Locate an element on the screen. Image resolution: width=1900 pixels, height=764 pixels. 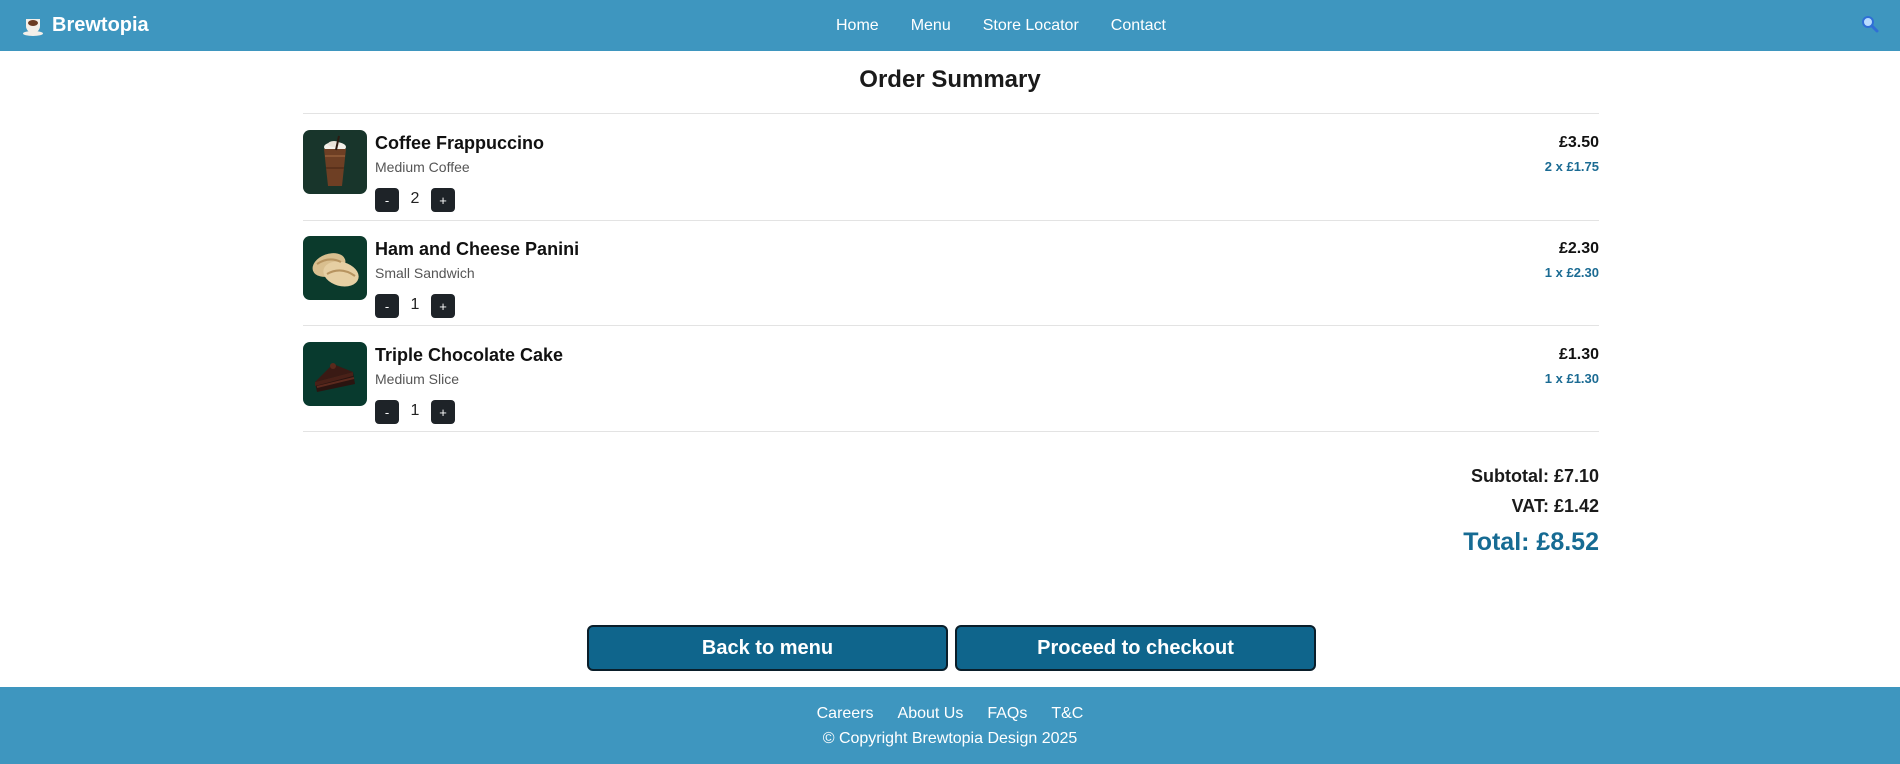
item-unit-price: 1 x £1.30 is located at coordinates (1571, 378).